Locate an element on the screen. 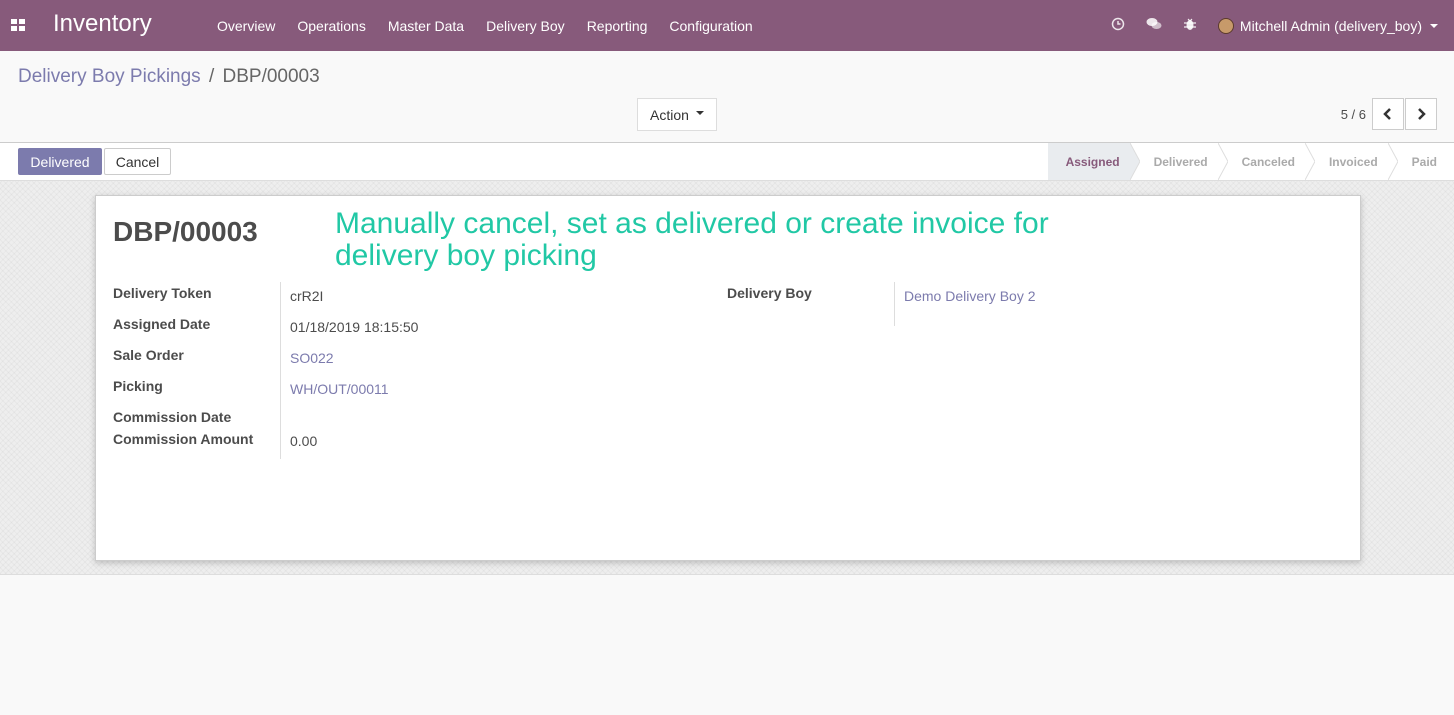 Image resolution: width=1454 pixels, height=715 pixels. picking-label: Picking is located at coordinates (138, 386).